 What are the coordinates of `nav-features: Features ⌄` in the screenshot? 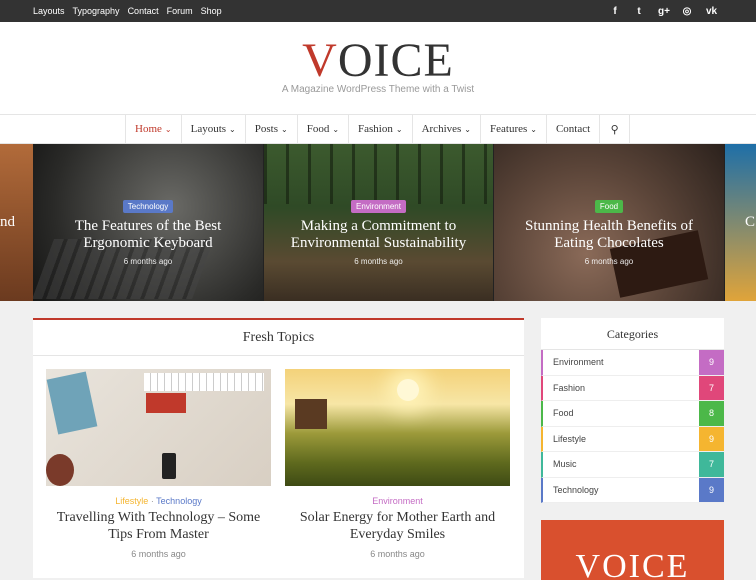 It's located at (514, 129).